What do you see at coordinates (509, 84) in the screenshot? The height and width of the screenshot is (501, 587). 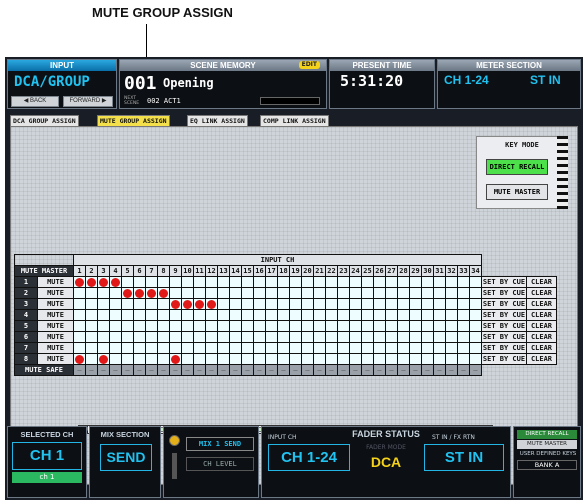 I see `meter-section-panel: METER SECTION CH 1-24 ST IN` at bounding box center [509, 84].